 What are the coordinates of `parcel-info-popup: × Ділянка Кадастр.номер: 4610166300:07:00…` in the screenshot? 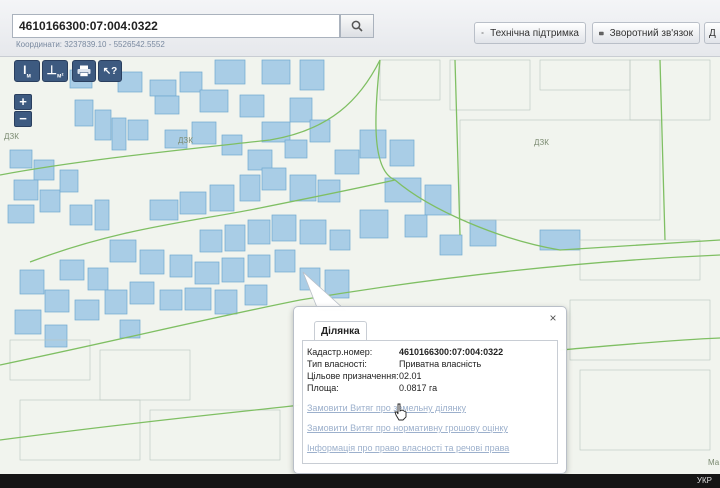 It's located at (430, 390).